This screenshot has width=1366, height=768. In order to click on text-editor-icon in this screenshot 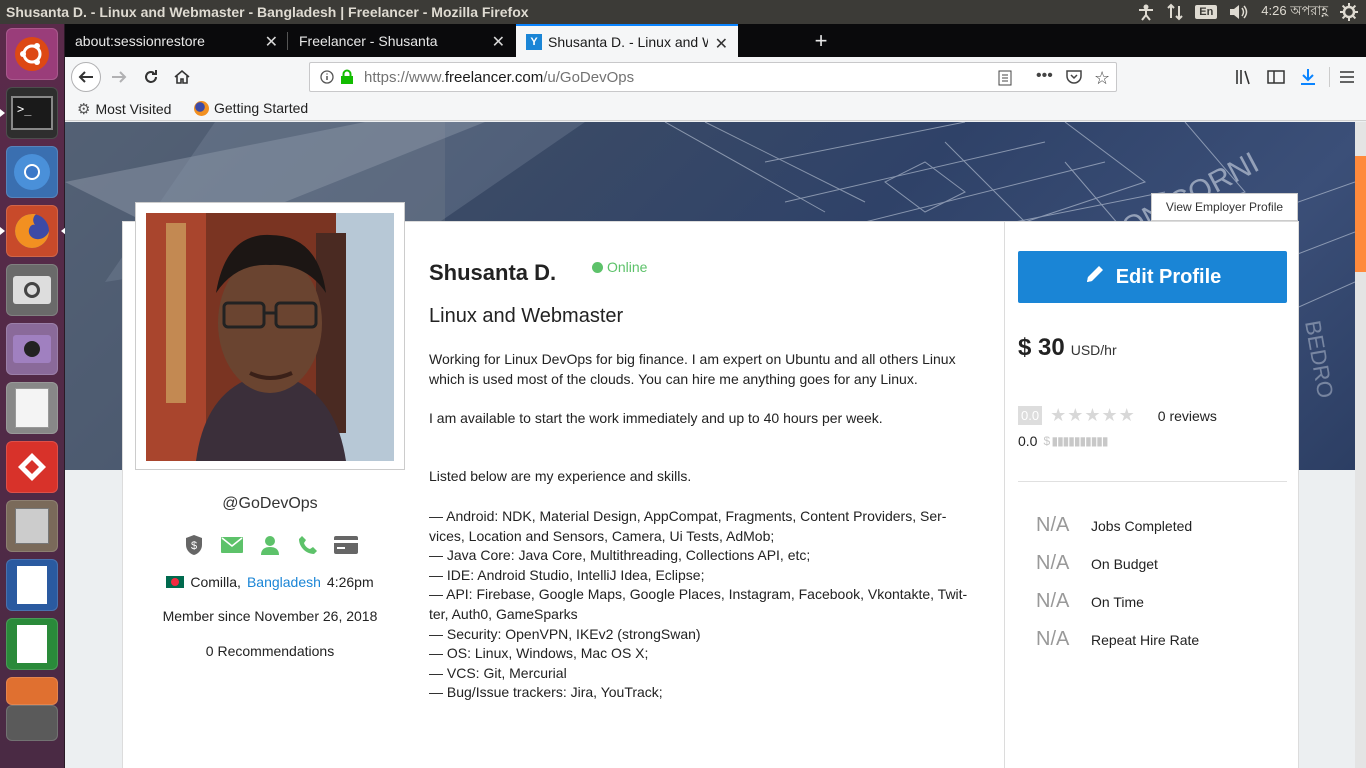, I will do `click(32, 408)`.